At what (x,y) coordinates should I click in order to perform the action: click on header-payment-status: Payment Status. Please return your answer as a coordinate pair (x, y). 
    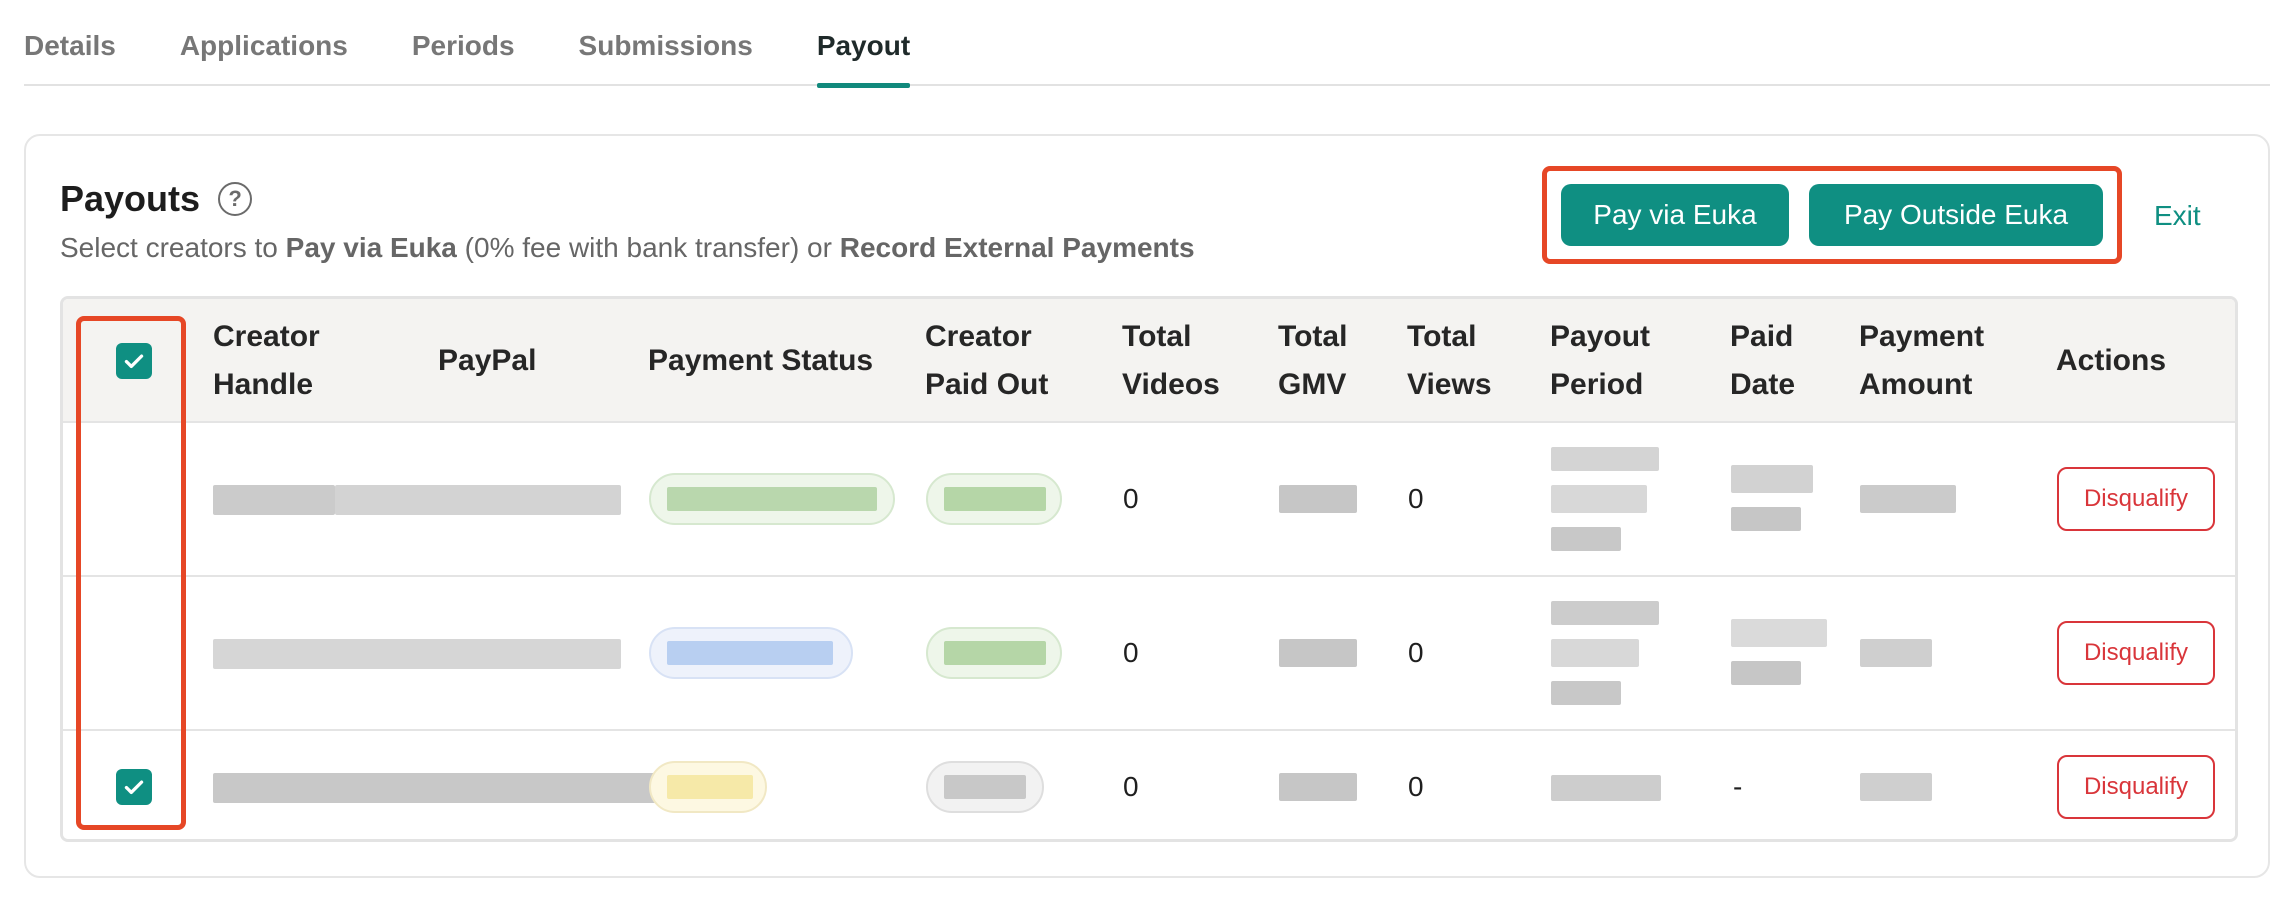
    Looking at the image, I should click on (760, 361).